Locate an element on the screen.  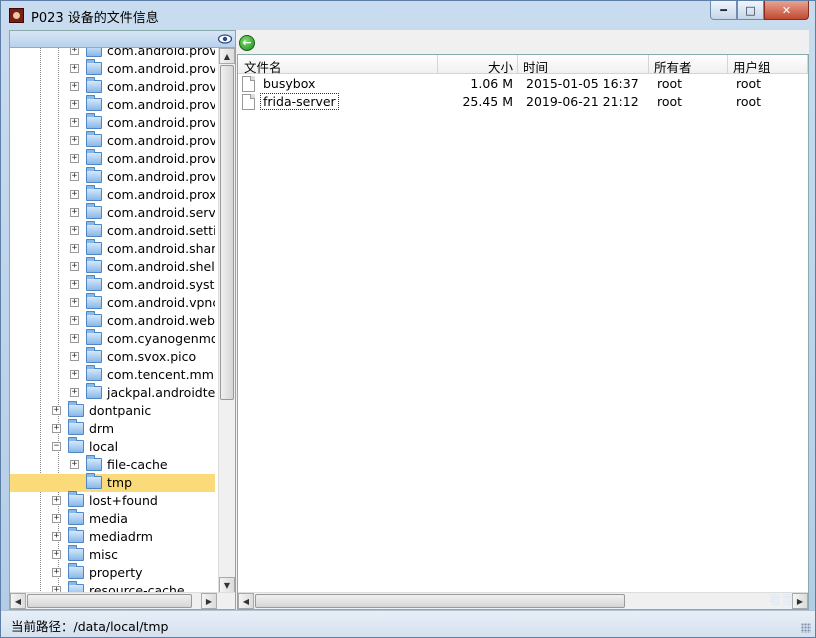
maximize-button: □ is located at coordinates (750, 10).